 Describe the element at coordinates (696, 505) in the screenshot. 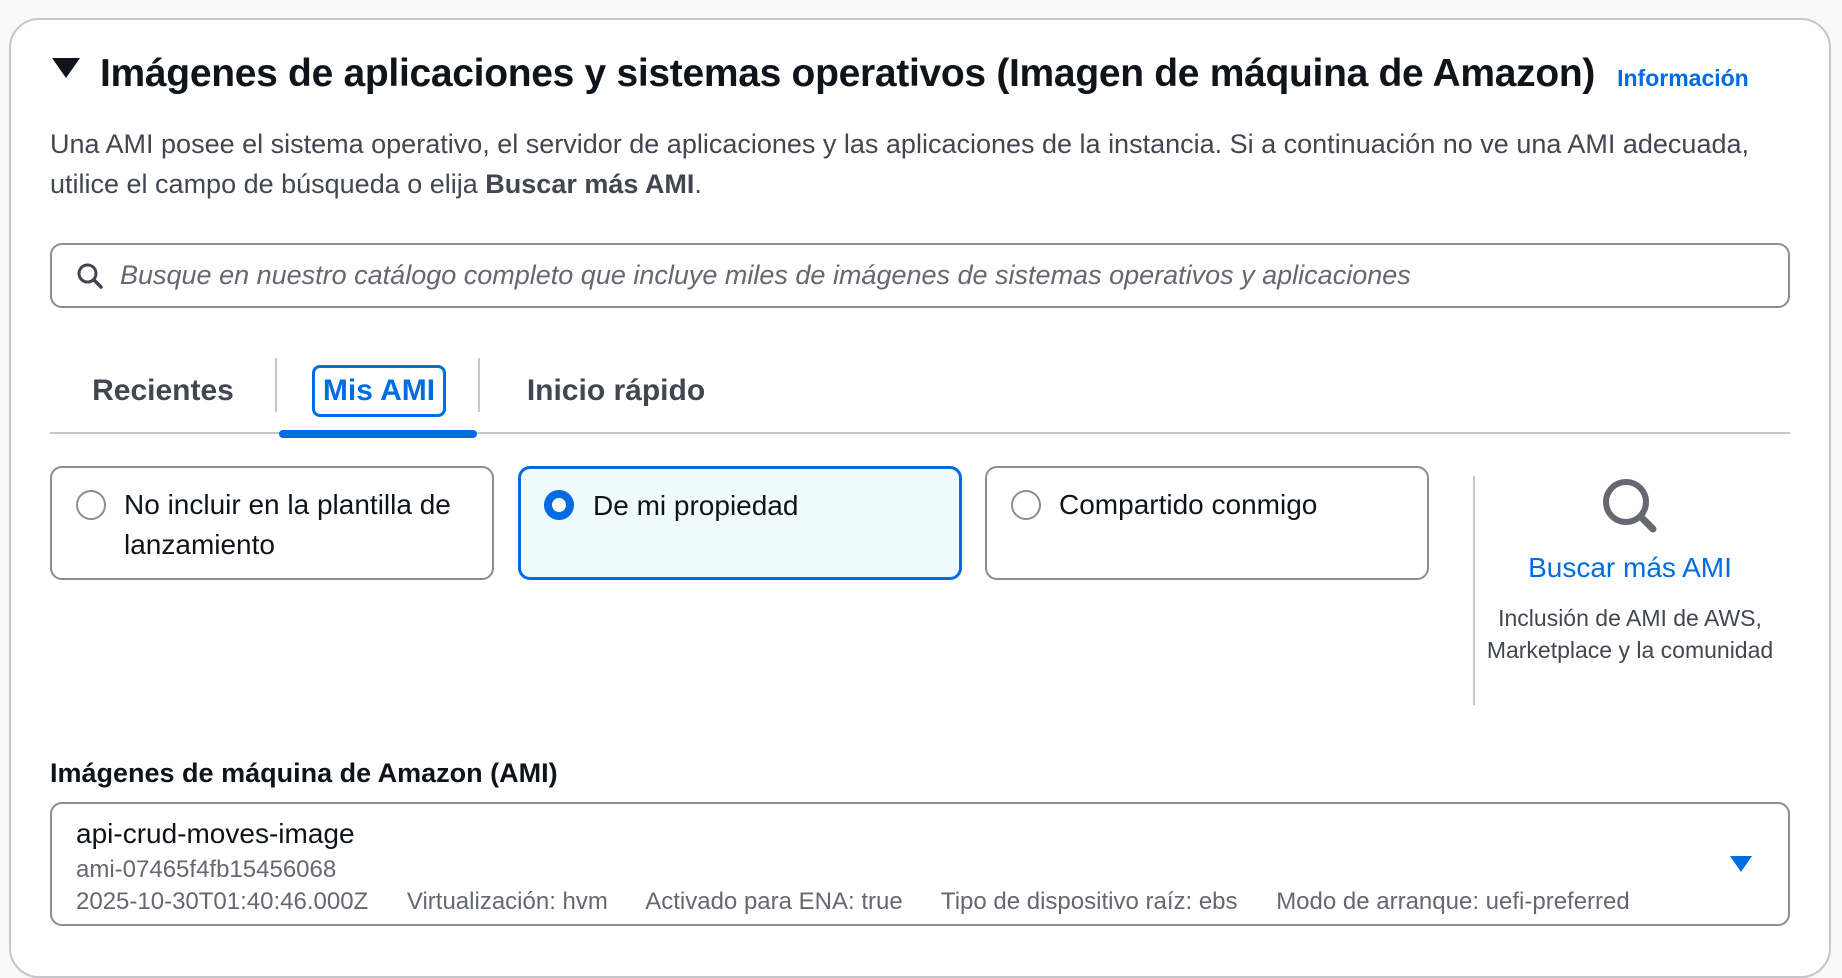

I see `radio-label: De mi propiedad` at that location.